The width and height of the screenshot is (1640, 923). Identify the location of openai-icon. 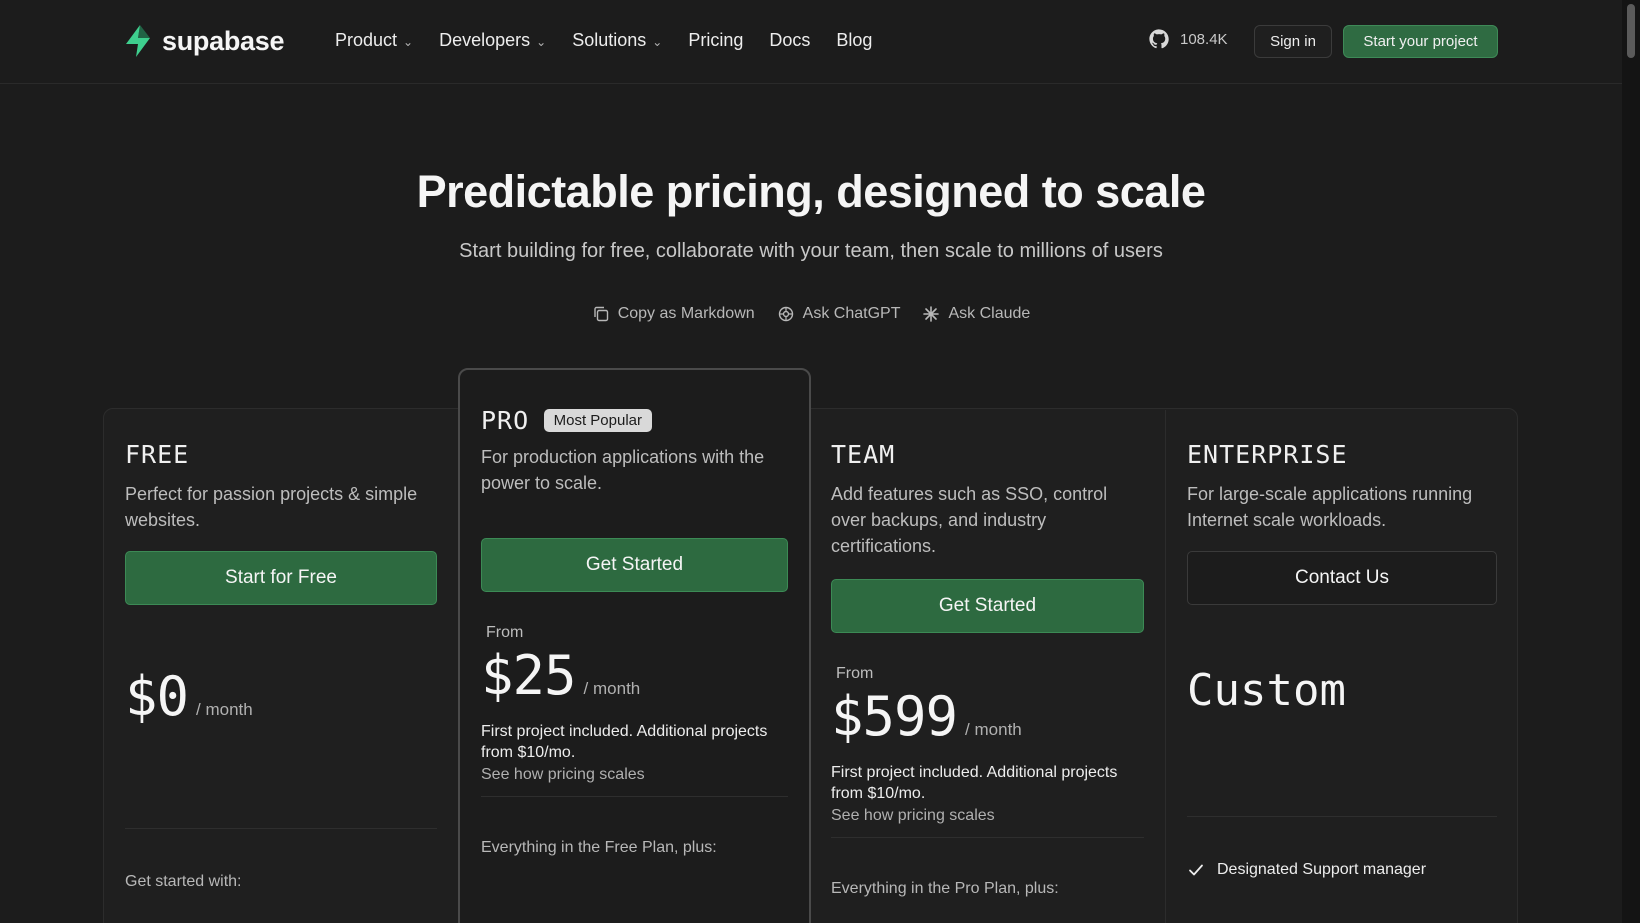
(785, 314).